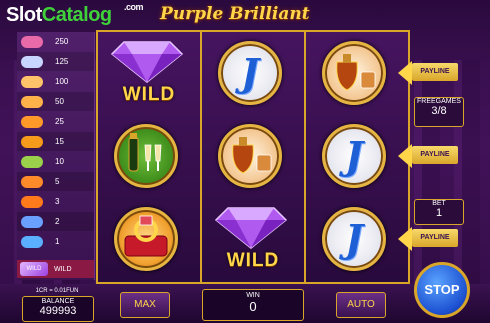  I want to click on paytable-row: 2, so click(55, 221).